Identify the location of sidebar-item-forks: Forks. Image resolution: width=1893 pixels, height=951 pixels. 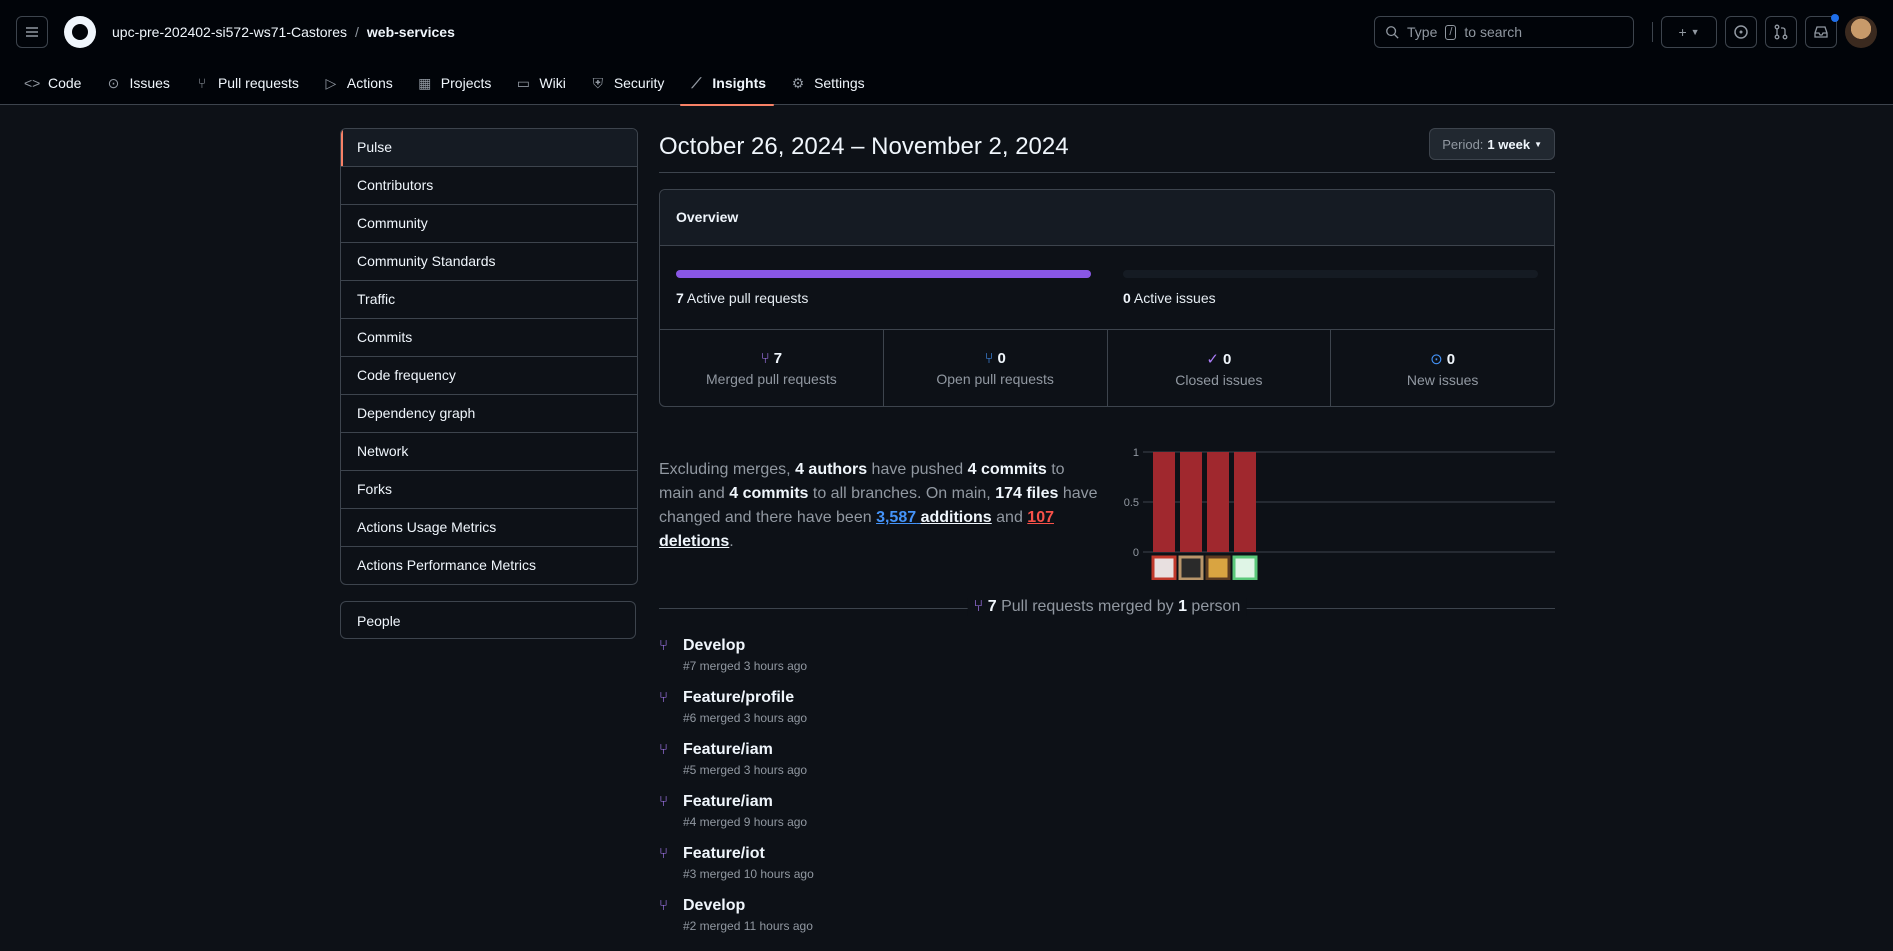
(489, 489).